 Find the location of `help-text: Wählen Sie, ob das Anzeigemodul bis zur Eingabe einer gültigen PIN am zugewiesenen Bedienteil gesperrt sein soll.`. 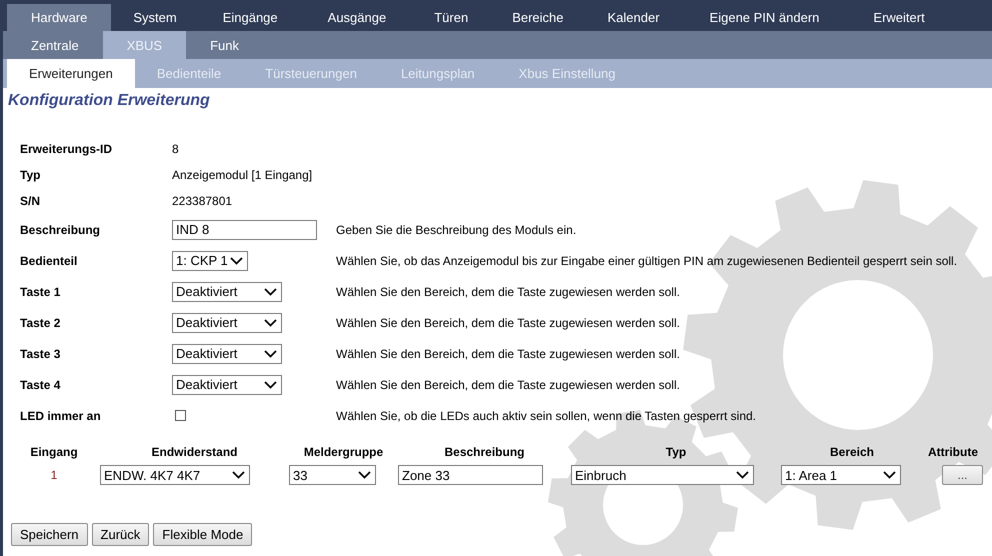

help-text: Wählen Sie, ob das Anzeigemodul bis zur Eingabe einer gültigen PIN am zugewiesenen Bedienteil gesperrt sein soll. is located at coordinates (647, 261).